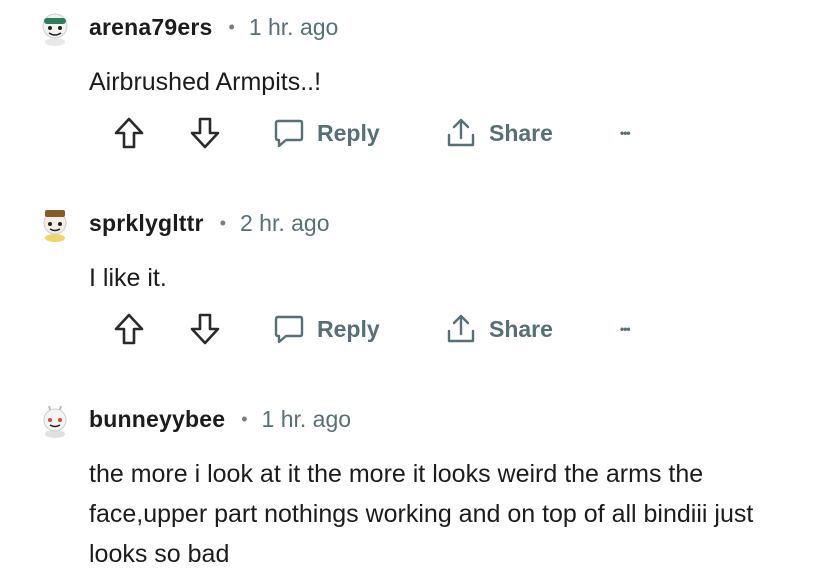 This screenshot has height=574, width=828. What do you see at coordinates (209, 223) in the screenshot?
I see `comment-meta: sprklyglttr • 2 hr. ago` at bounding box center [209, 223].